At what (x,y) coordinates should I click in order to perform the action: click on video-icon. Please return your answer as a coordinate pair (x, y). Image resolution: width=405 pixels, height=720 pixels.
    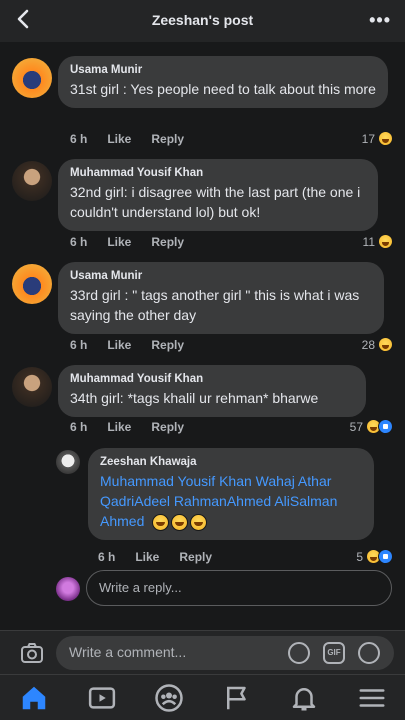
    Looking at the image, I should click on (102, 698).